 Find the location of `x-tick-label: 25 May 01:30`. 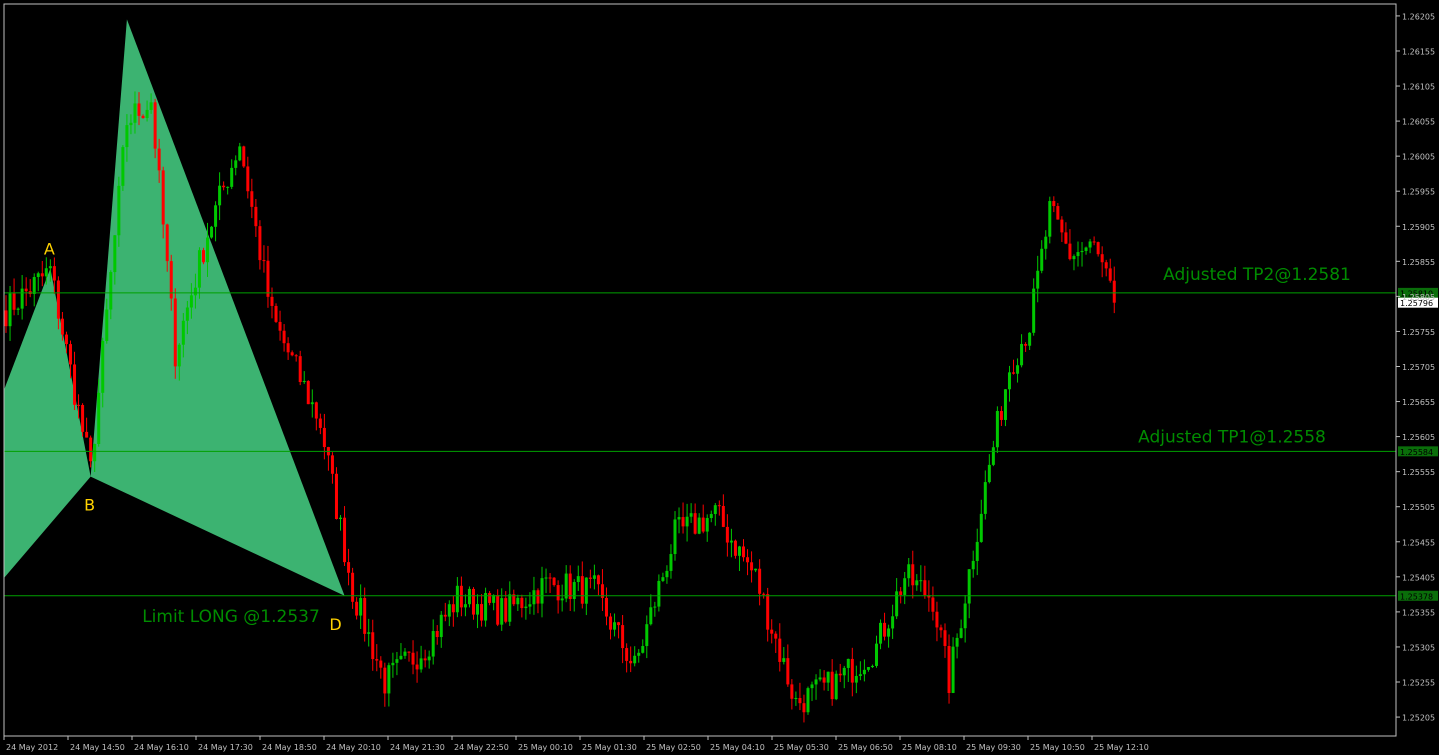

x-tick-label: 25 May 01:30 is located at coordinates (609, 747).